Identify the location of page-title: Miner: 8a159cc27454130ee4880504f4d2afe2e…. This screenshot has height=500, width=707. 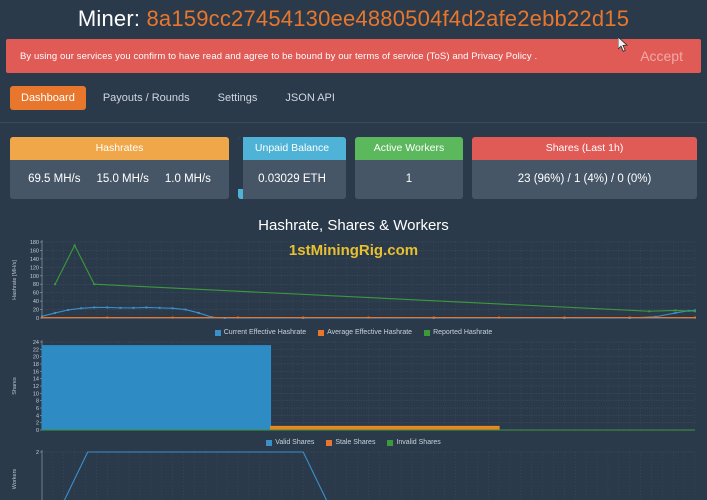
(353, 19).